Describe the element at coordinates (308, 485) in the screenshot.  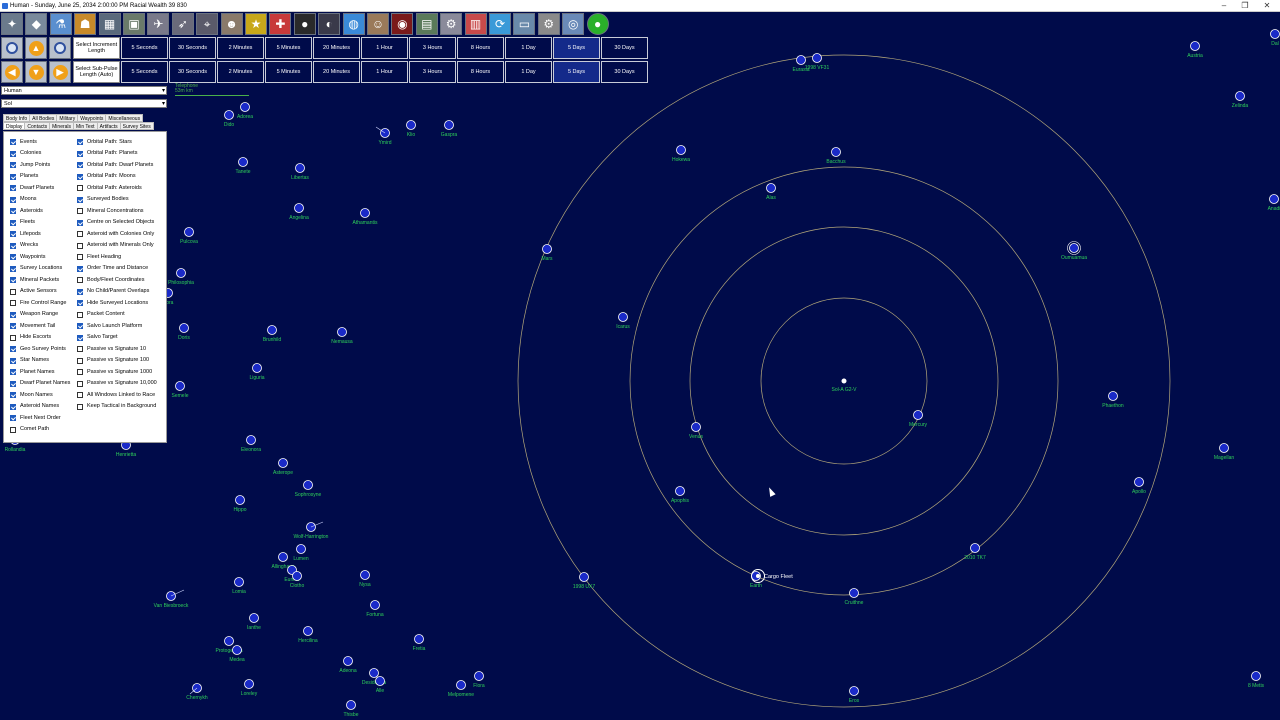
I see `body-sophrosyne` at that location.